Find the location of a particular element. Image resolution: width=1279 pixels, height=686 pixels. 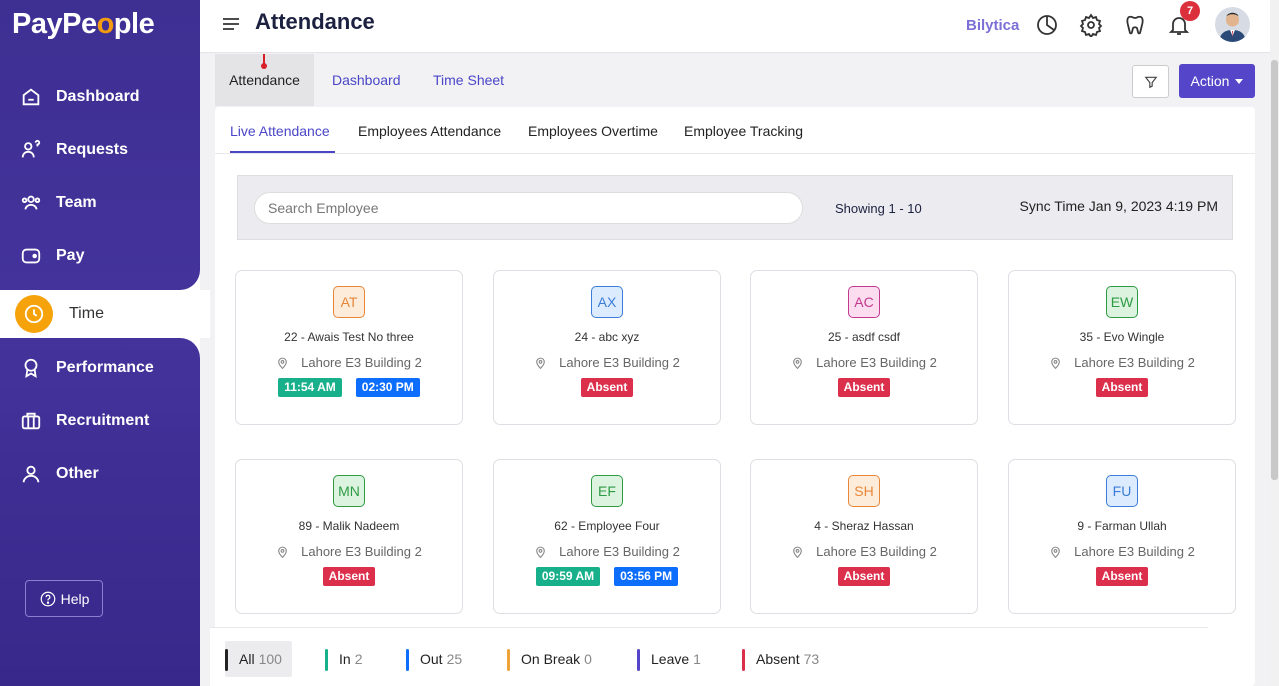

help-label: Help is located at coordinates (75, 598).